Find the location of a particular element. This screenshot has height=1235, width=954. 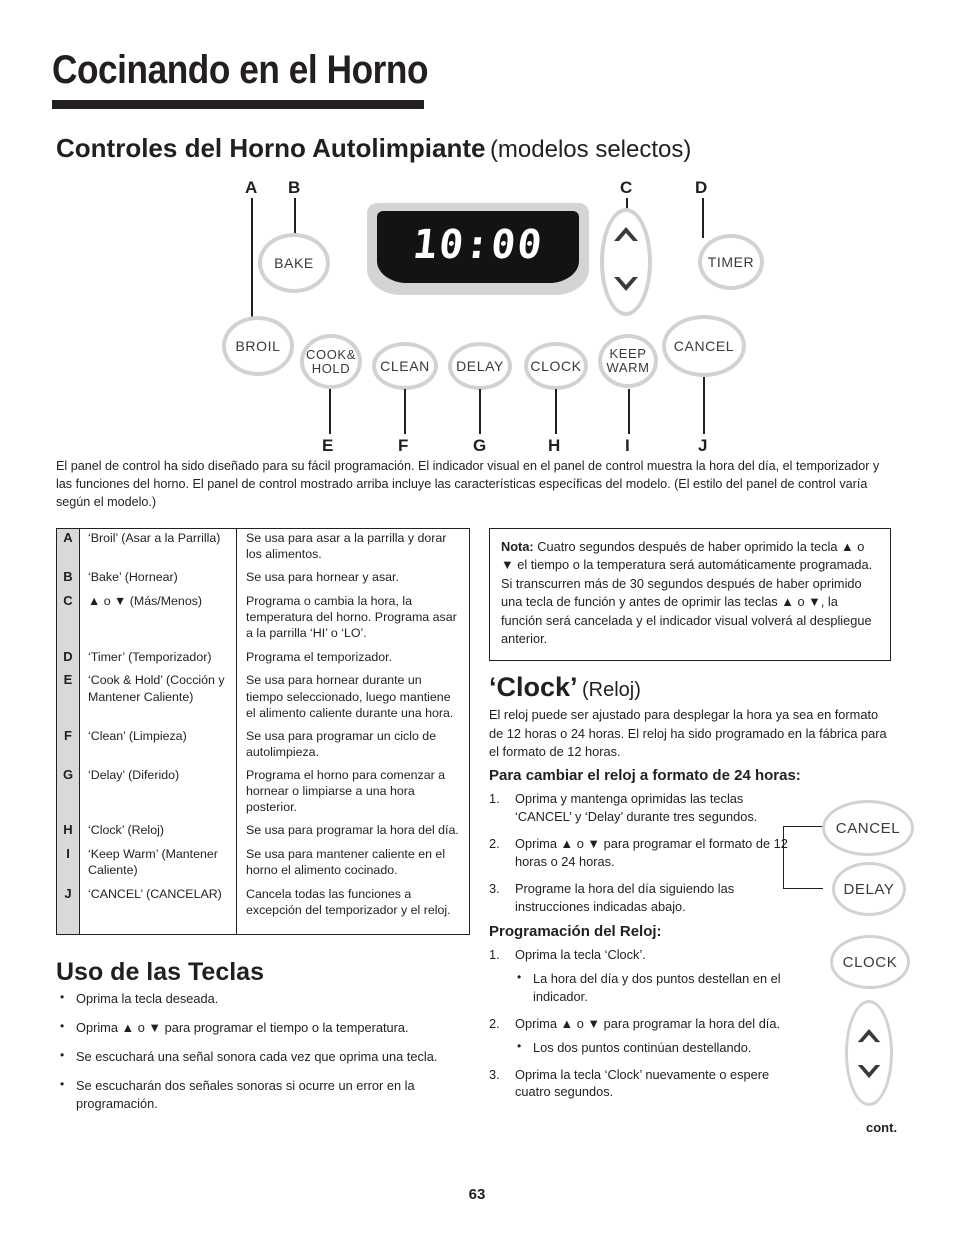

panel-button-delay-label: DELAY is located at coordinates (480, 365).